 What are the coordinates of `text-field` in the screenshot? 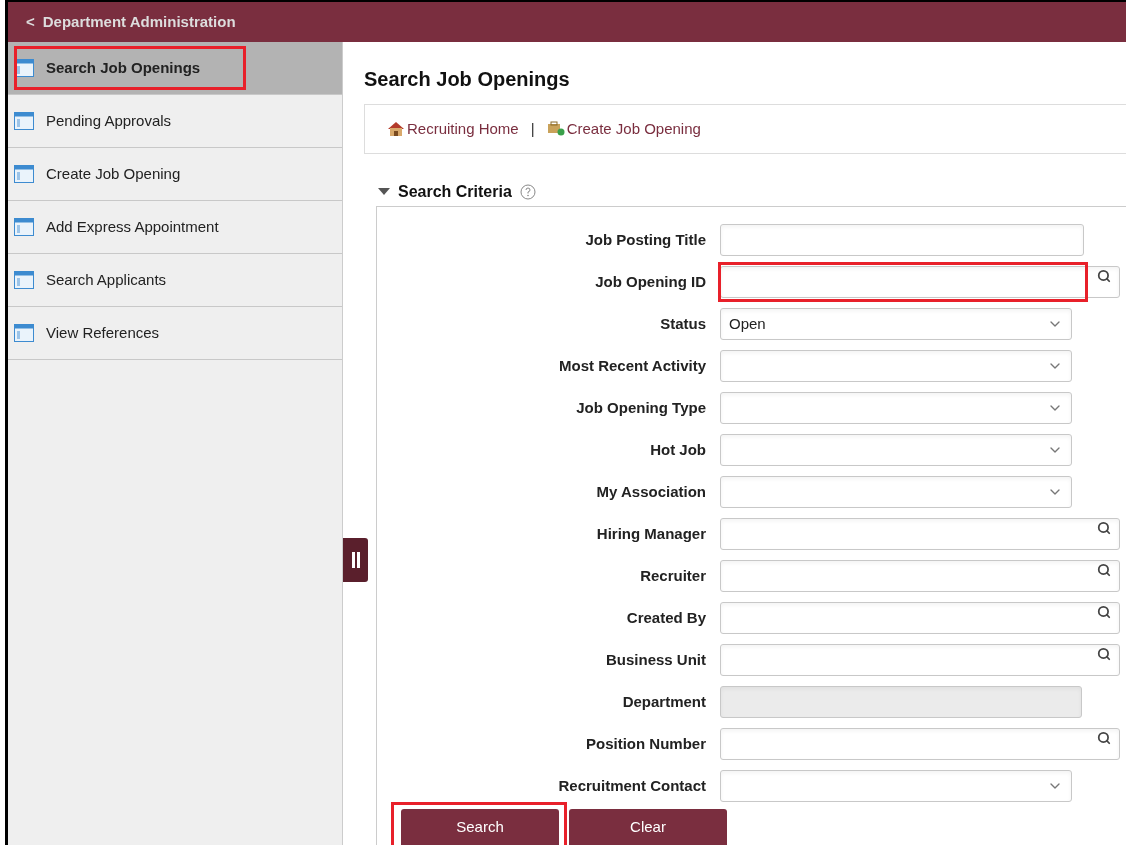 It's located at (902, 240).